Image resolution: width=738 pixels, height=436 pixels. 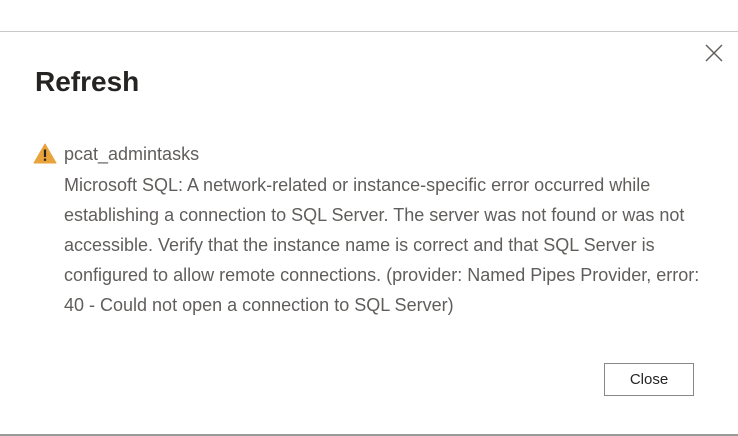 I want to click on close-icon, so click(x=714, y=53).